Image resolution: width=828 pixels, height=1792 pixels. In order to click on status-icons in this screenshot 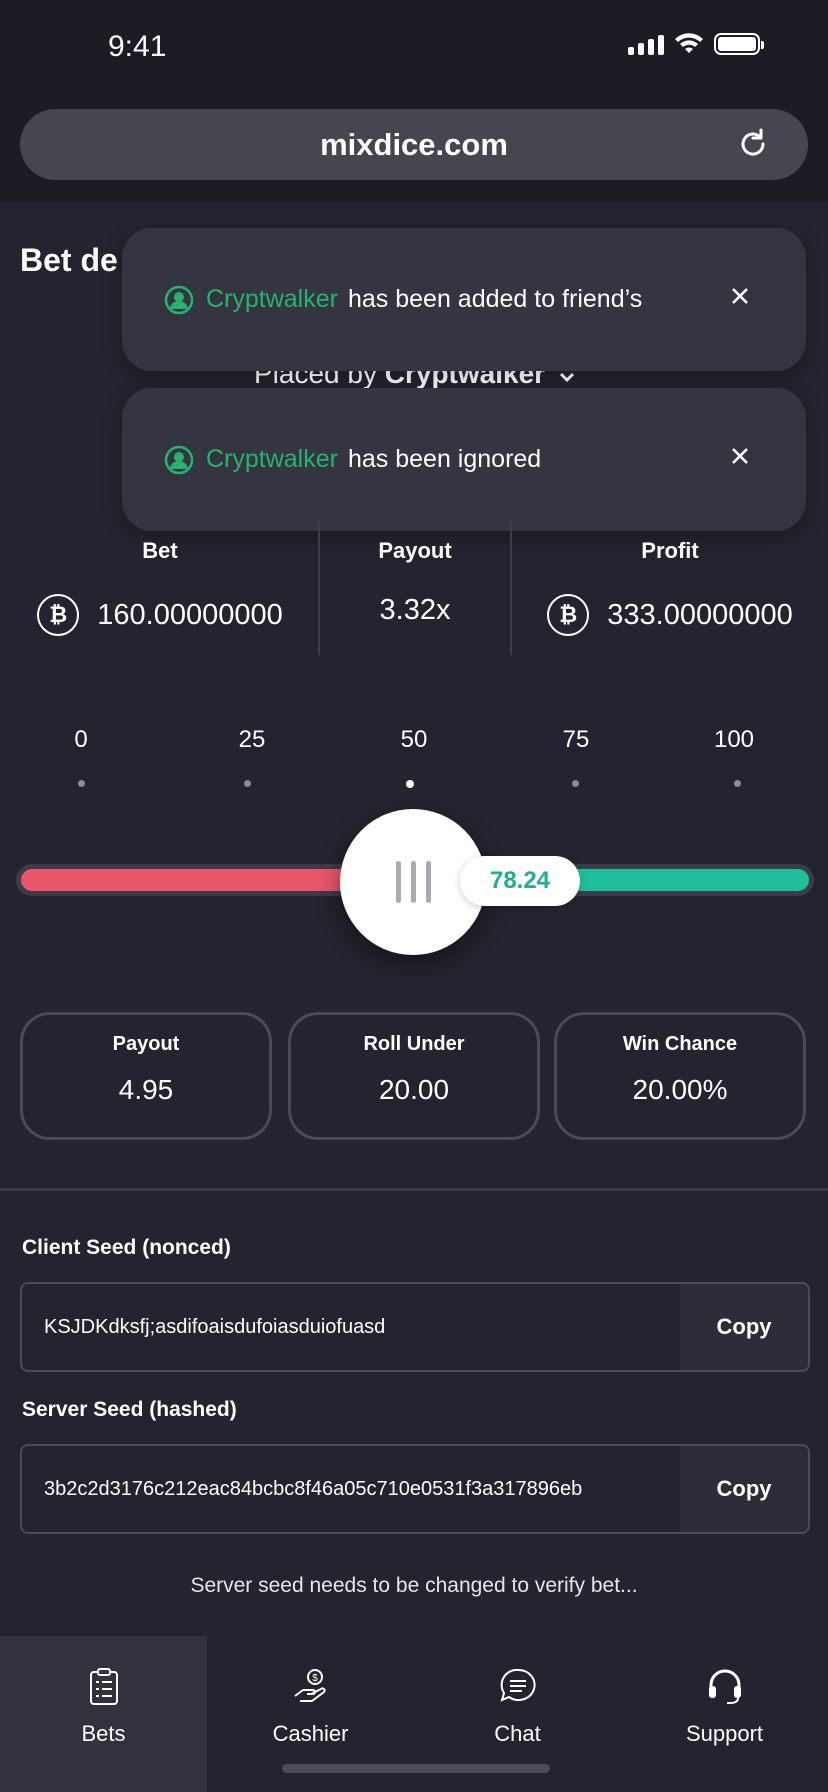, I will do `click(696, 44)`.